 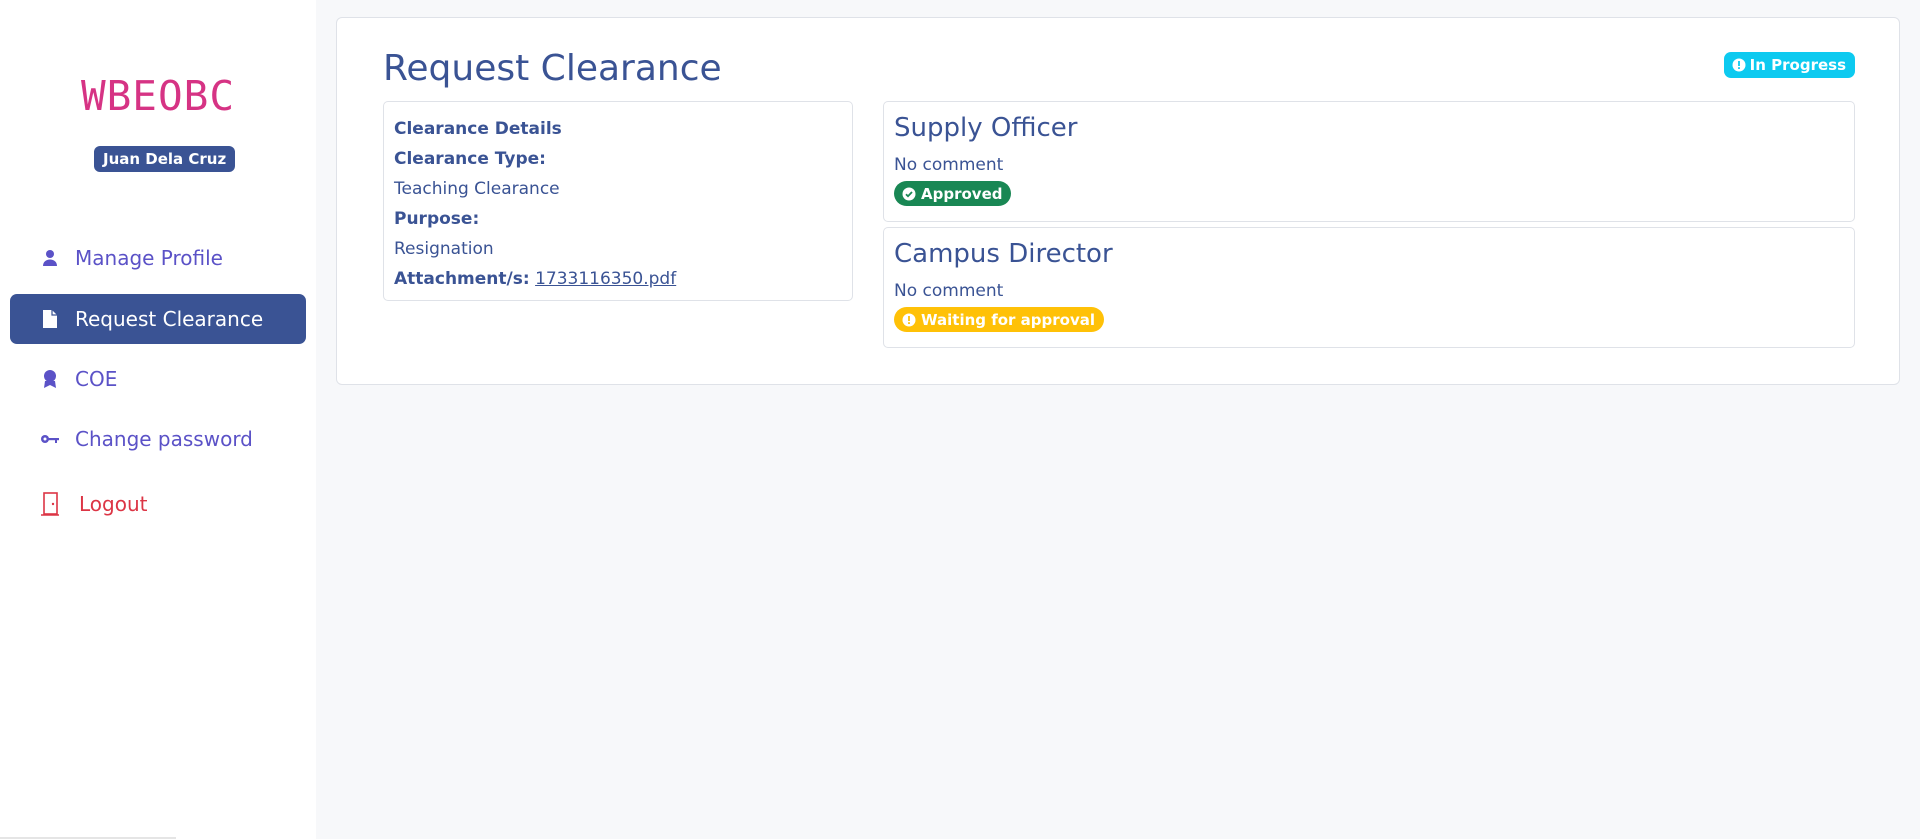 I want to click on sidebar-item-label: Change password, so click(x=164, y=439).